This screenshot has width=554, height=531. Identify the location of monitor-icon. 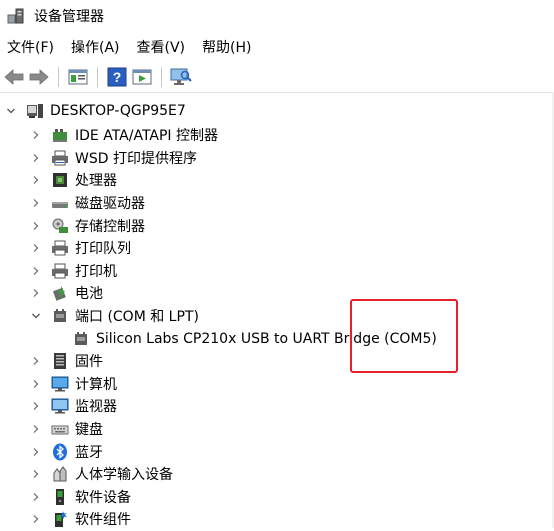
(60, 406).